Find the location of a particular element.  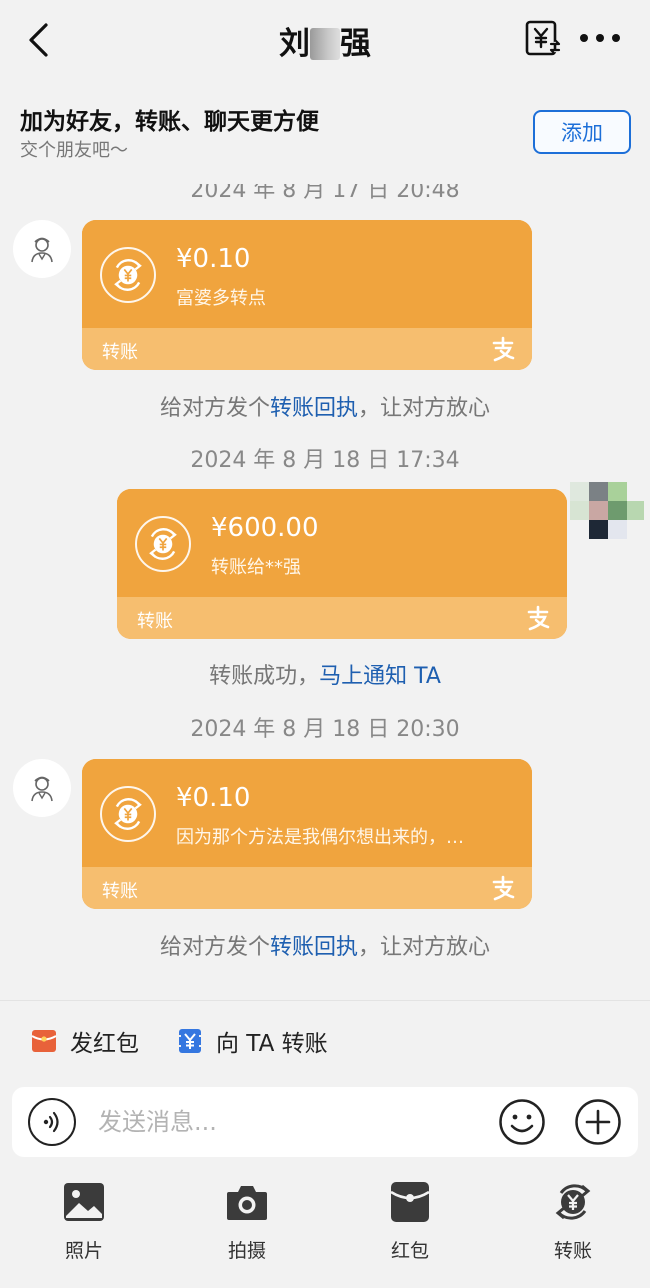

tool-red-packet-label: 红包 is located at coordinates (409, 1251).